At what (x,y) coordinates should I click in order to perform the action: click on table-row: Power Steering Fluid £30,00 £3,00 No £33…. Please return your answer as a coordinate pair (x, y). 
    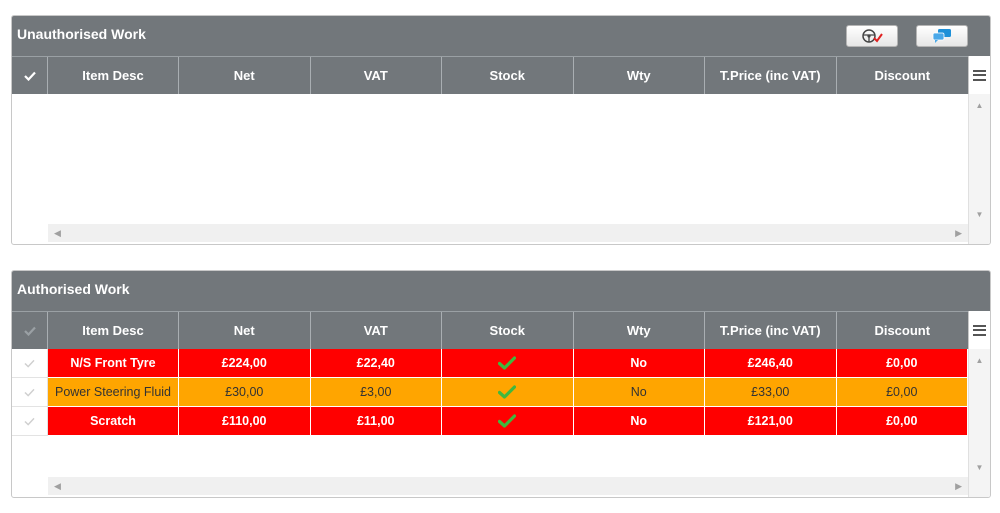
    Looking at the image, I should click on (490, 392).